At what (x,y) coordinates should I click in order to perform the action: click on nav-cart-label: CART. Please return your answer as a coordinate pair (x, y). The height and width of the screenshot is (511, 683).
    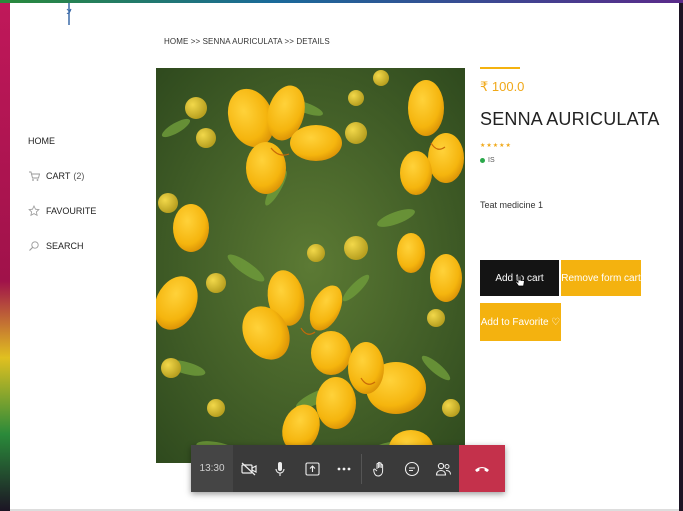
    Looking at the image, I should click on (58, 176).